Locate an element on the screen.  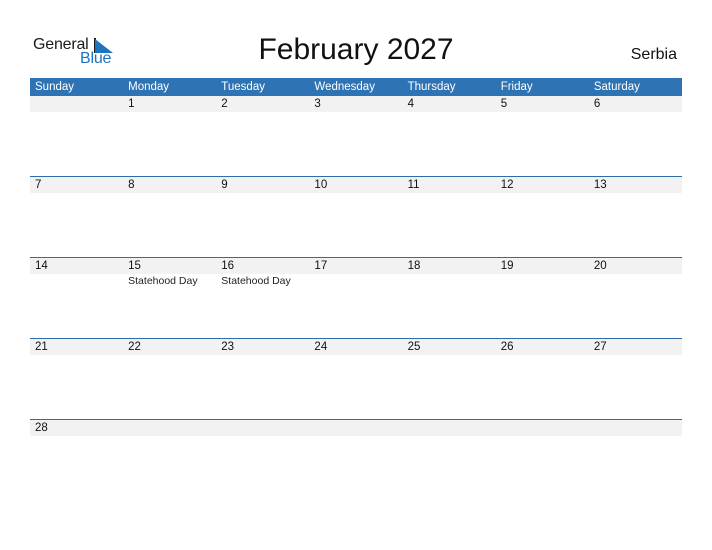
day-cell: 25 is located at coordinates (449, 379).